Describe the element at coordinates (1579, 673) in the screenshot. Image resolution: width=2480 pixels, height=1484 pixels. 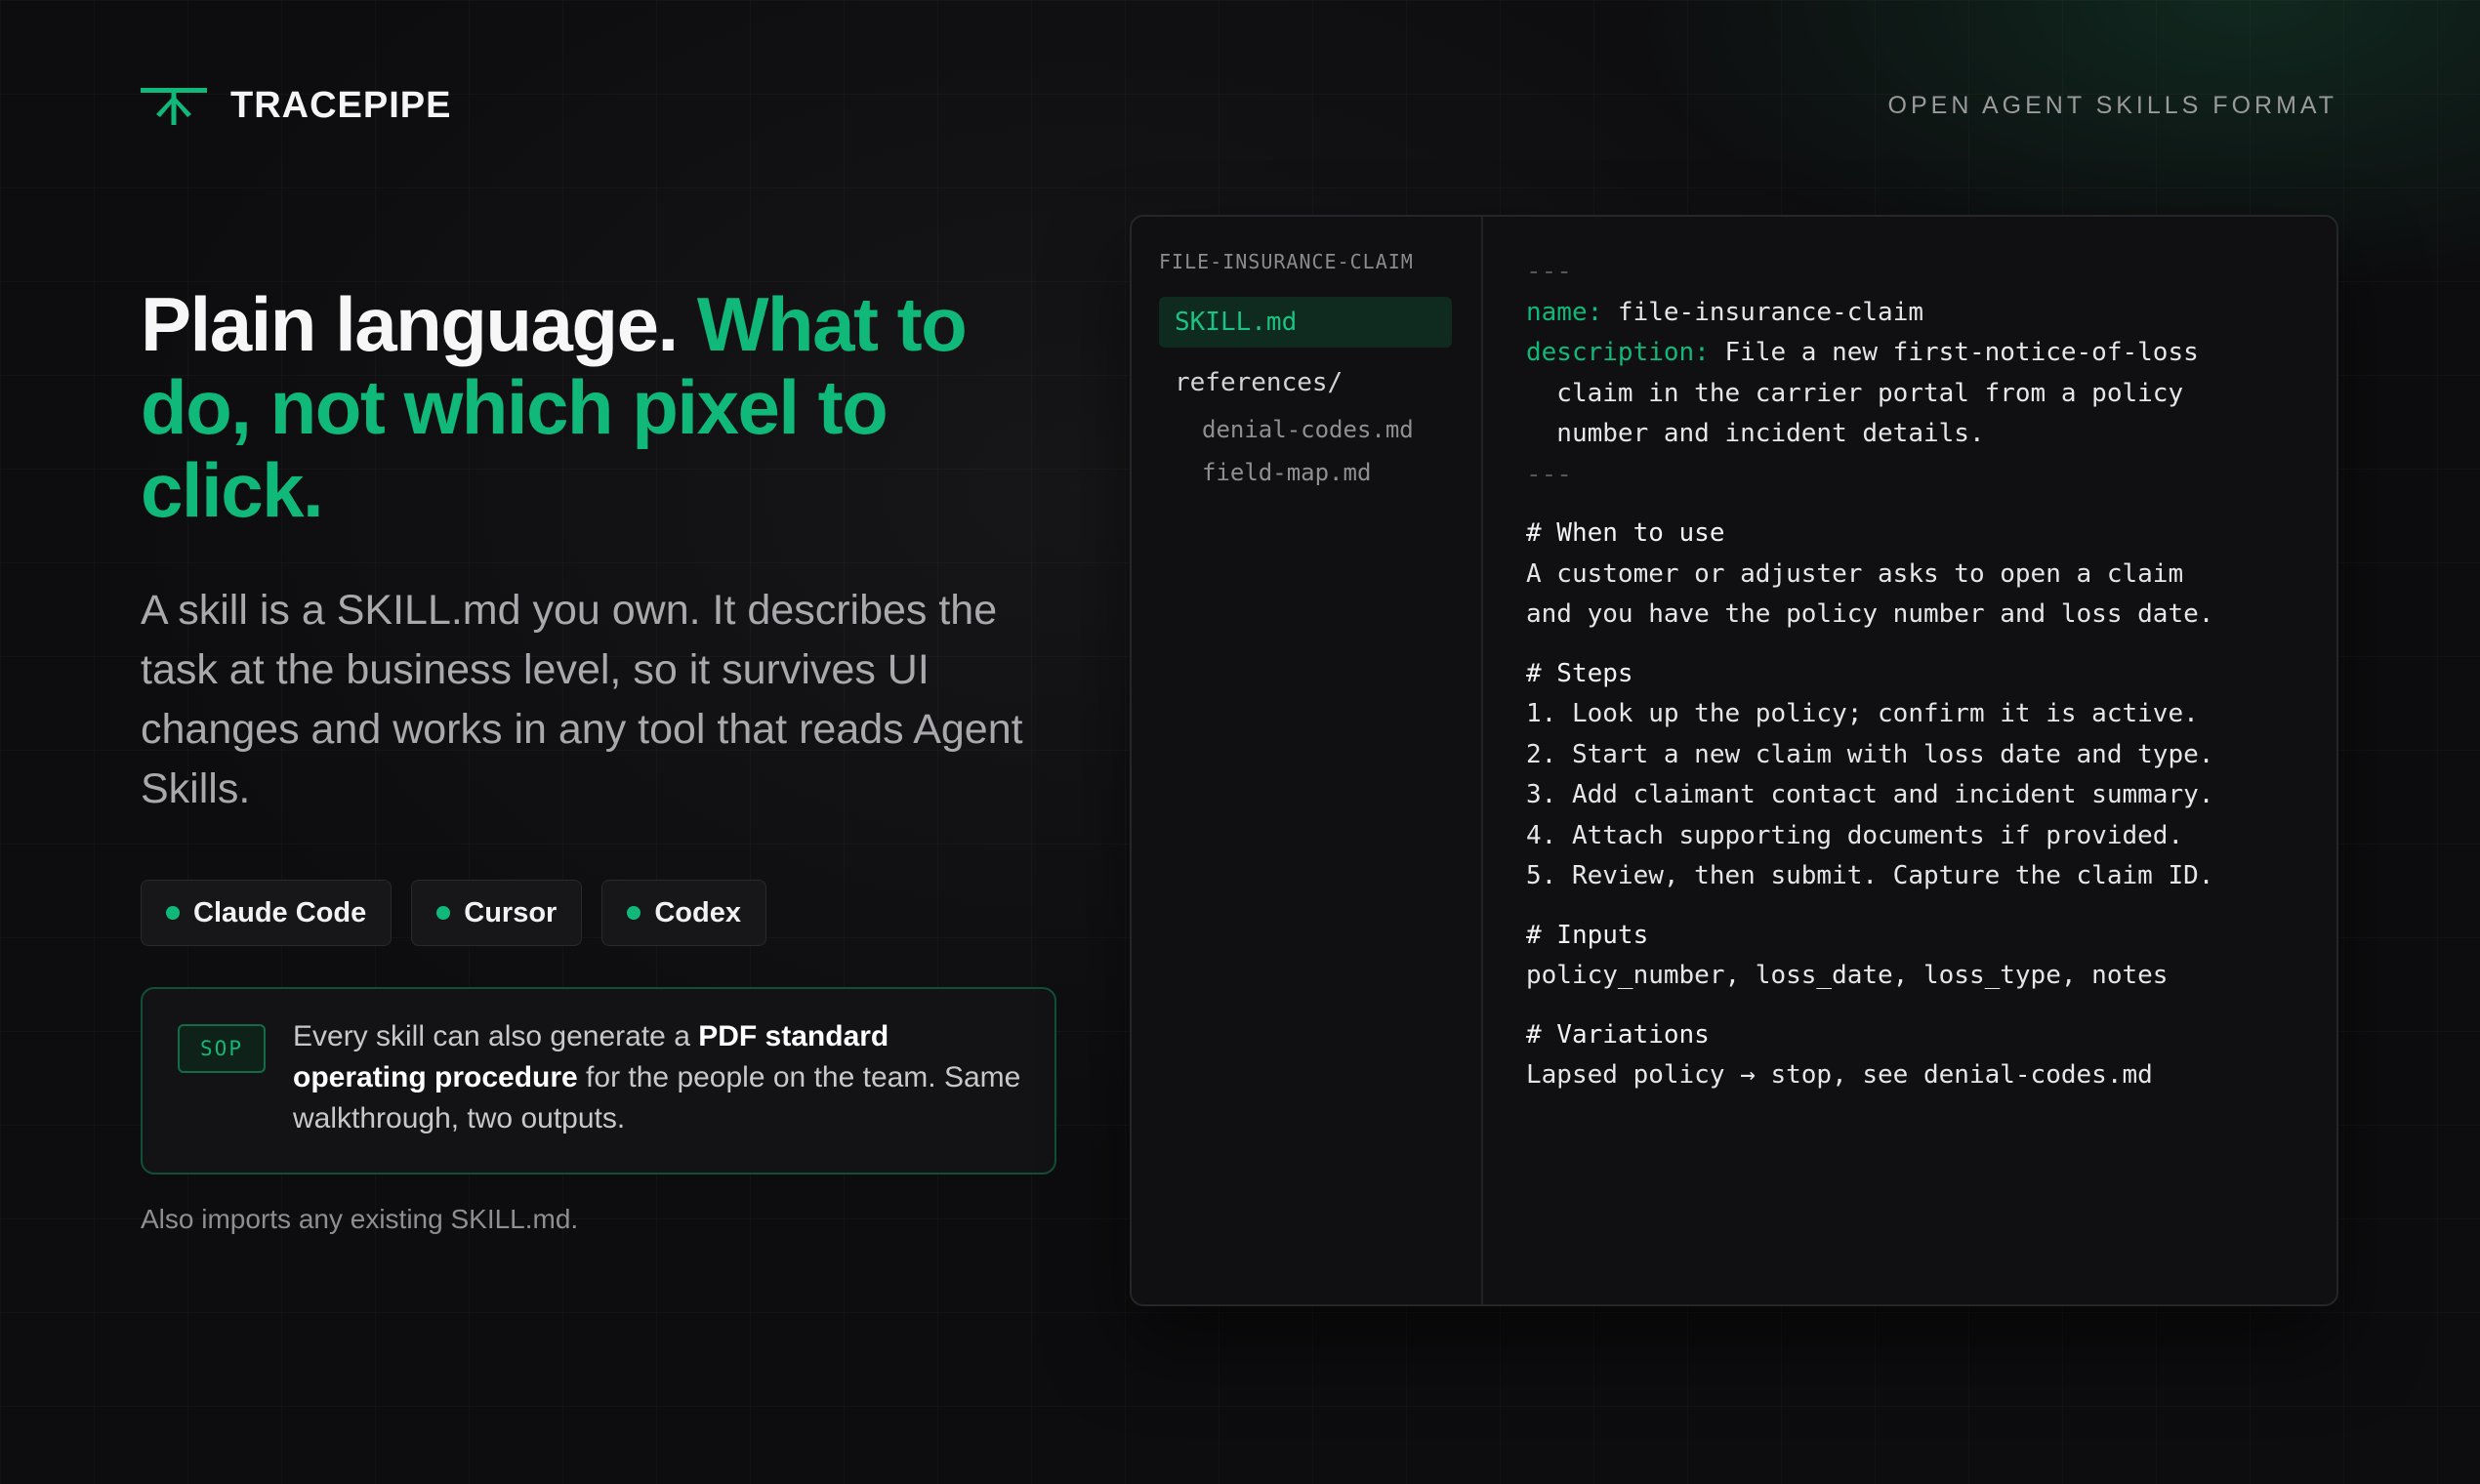
I see `section-heading-steps: # Steps` at that location.